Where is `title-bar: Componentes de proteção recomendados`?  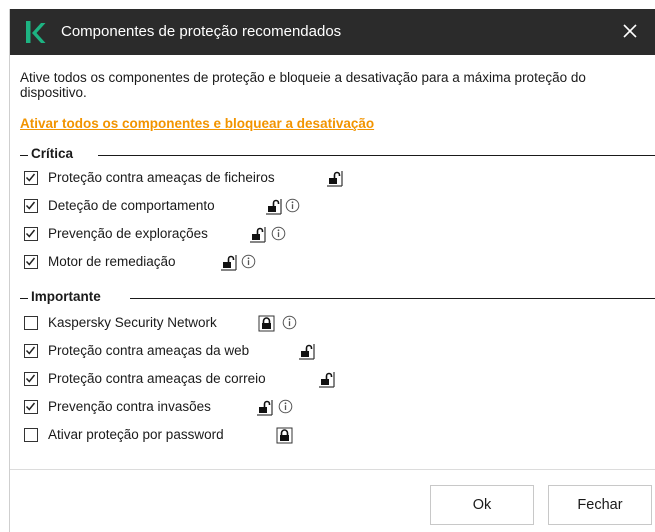 title-bar: Componentes de proteção recomendados is located at coordinates (332, 32).